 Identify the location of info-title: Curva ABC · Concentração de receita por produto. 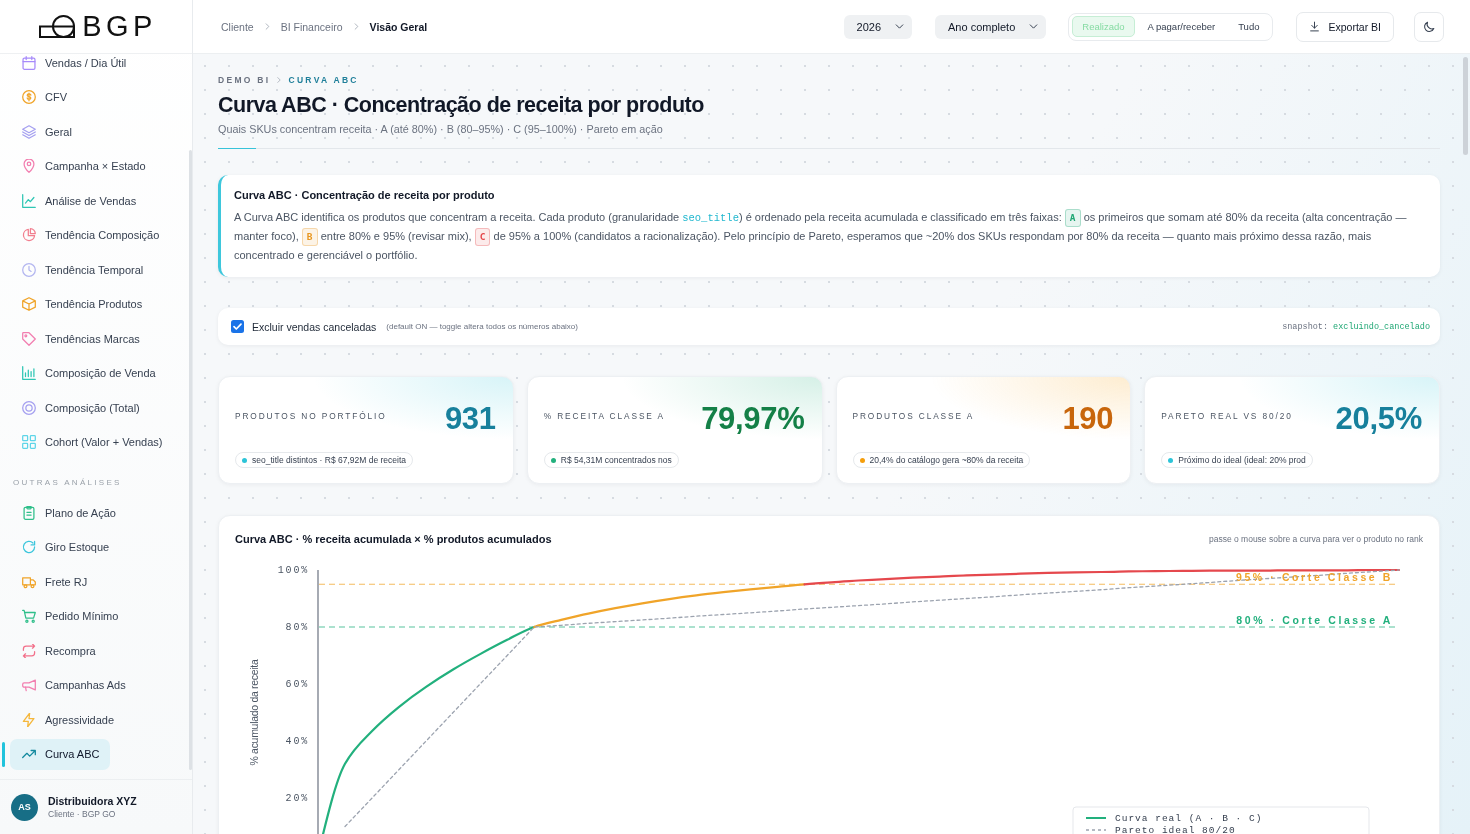
(365, 195).